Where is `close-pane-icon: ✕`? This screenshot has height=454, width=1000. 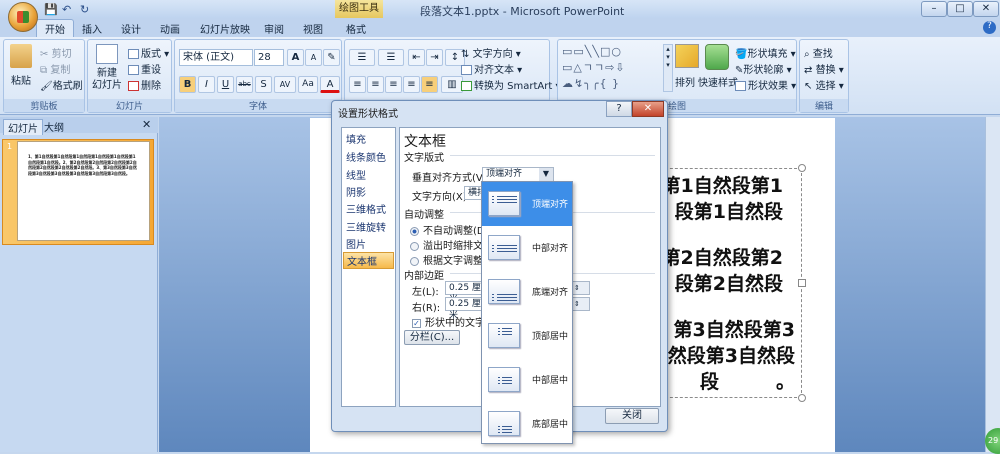 close-pane-icon: ✕ is located at coordinates (146, 124).